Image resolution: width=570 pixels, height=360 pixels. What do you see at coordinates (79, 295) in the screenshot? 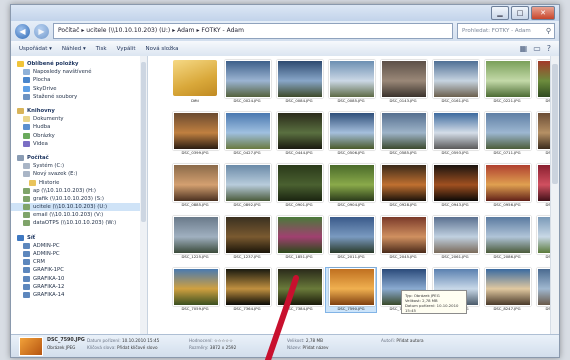
I see `nav-item-pc: GRAFIKA-14` at bounding box center [79, 295].